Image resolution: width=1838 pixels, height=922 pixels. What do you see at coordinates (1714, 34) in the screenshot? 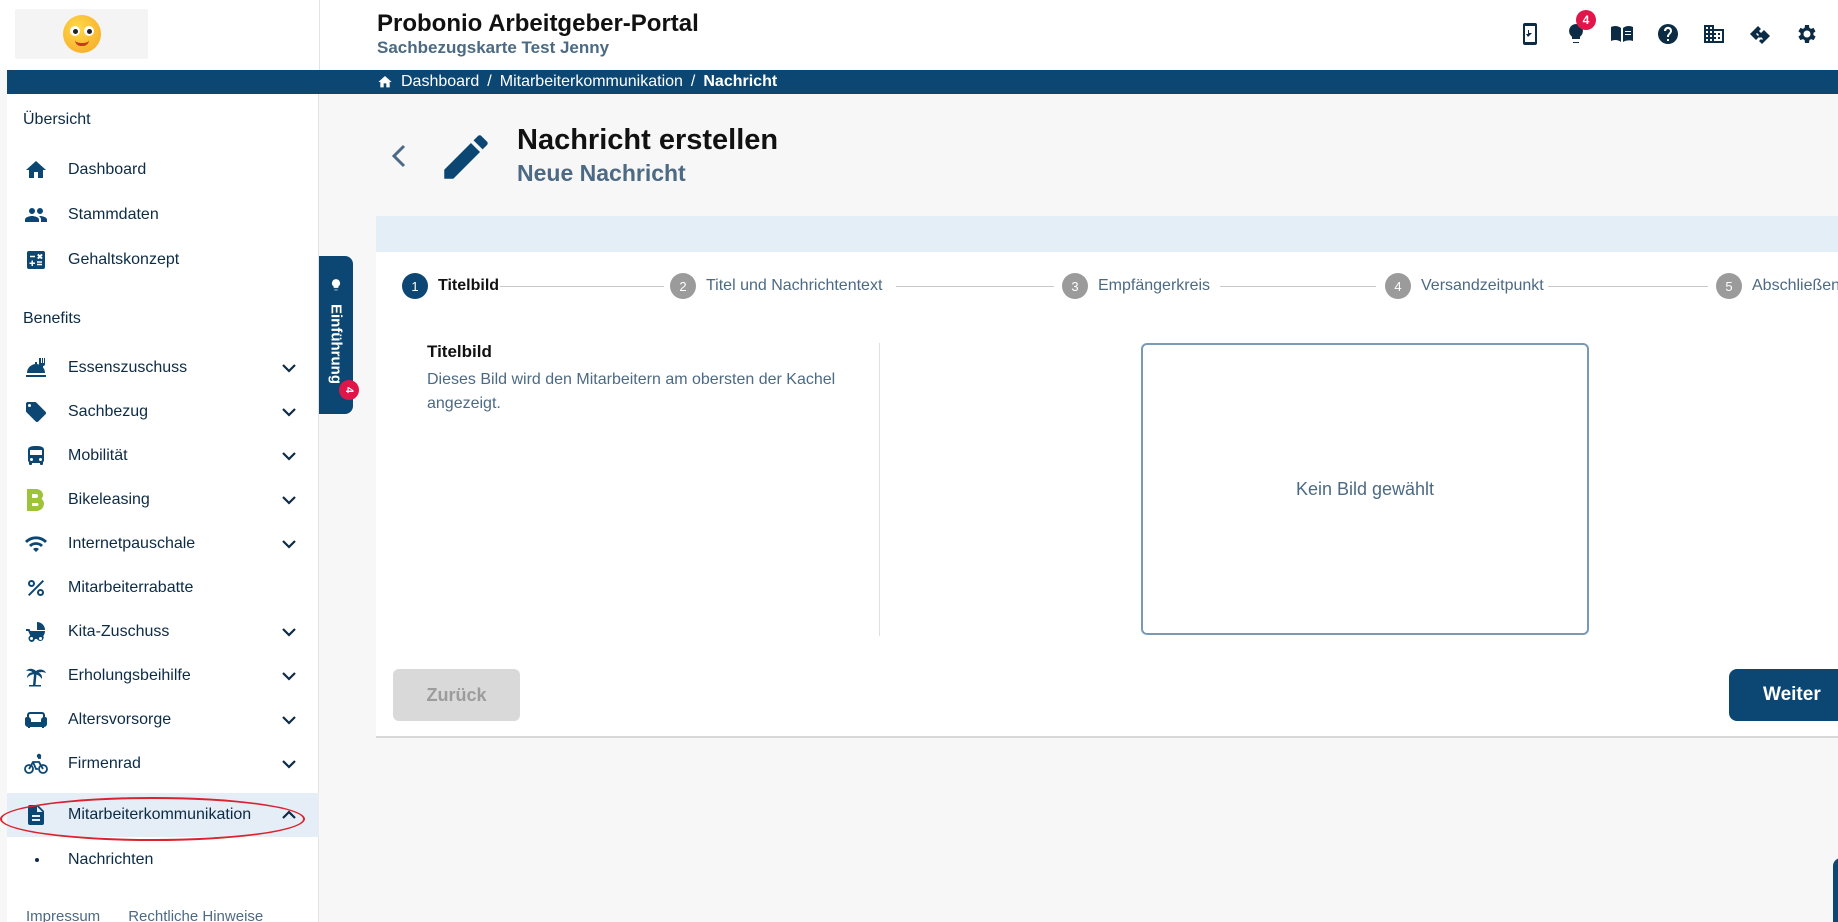
I see `building-icon` at bounding box center [1714, 34].